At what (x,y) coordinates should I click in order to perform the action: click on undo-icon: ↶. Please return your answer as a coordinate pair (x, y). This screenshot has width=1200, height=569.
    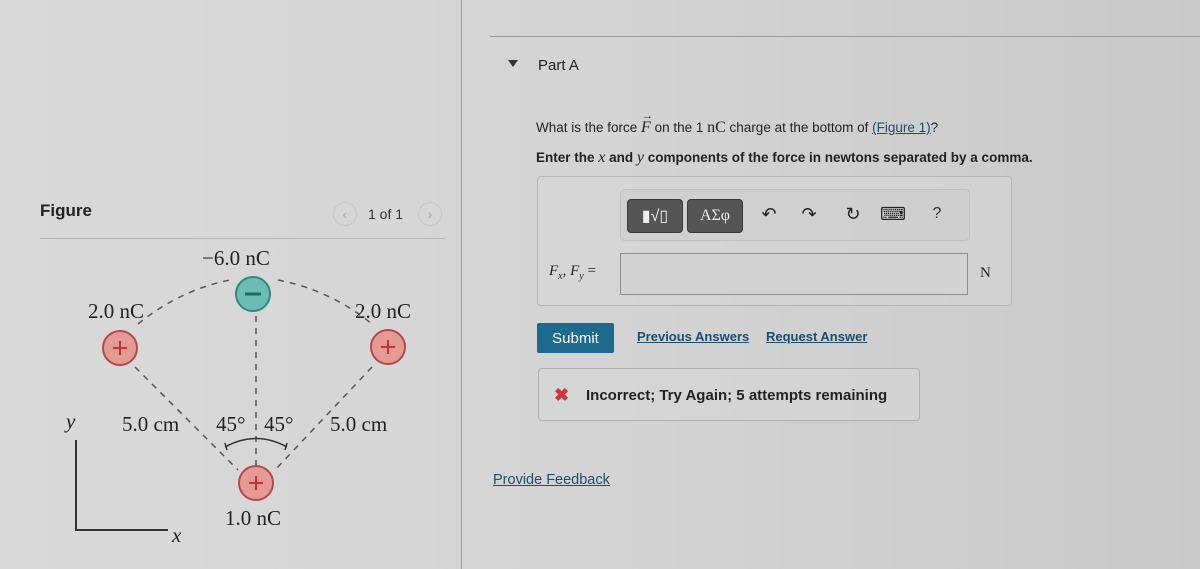
    Looking at the image, I should click on (769, 214).